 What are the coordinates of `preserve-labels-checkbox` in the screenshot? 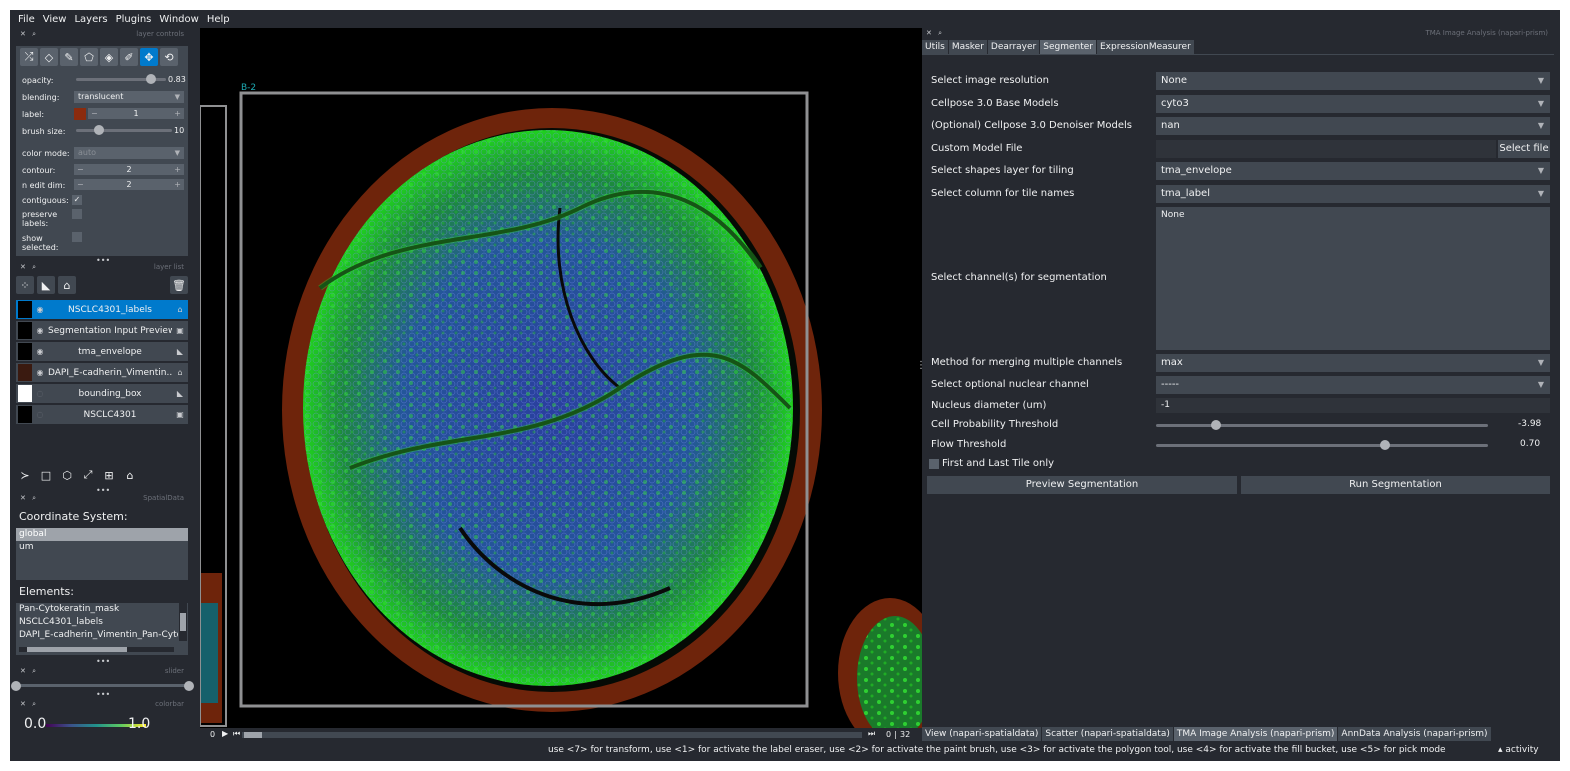 It's located at (77, 214).